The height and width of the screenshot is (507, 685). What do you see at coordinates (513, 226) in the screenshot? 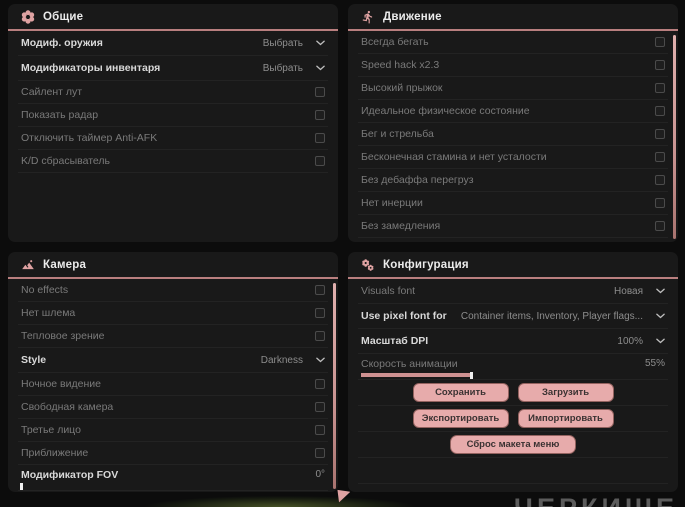
I see `toggle-row: Без замедления` at bounding box center [513, 226].